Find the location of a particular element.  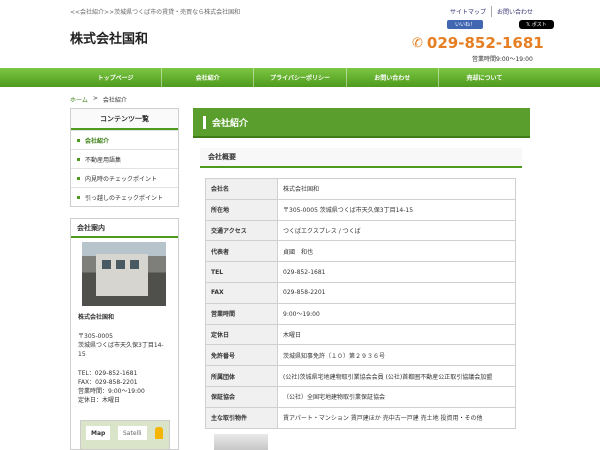

row-value: 賃アパート・マンション 賃戸建ほか 売中古一戸建 売土地 投資用・その他 is located at coordinates (396, 417).